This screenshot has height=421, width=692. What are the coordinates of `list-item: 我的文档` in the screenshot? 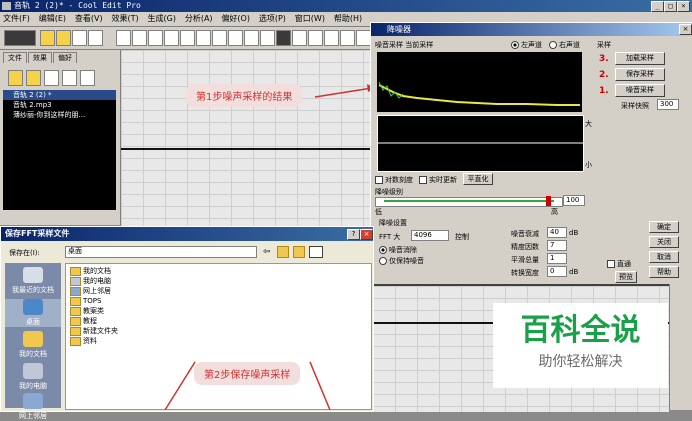 It's located at (90, 271).